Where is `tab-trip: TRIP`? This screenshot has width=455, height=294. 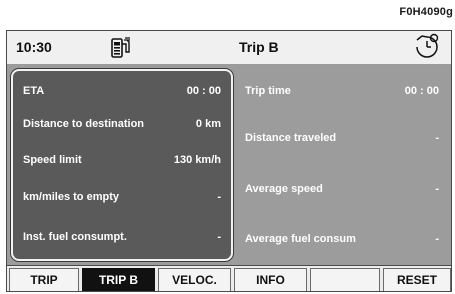
tab-trip: TRIP is located at coordinates (44, 279).